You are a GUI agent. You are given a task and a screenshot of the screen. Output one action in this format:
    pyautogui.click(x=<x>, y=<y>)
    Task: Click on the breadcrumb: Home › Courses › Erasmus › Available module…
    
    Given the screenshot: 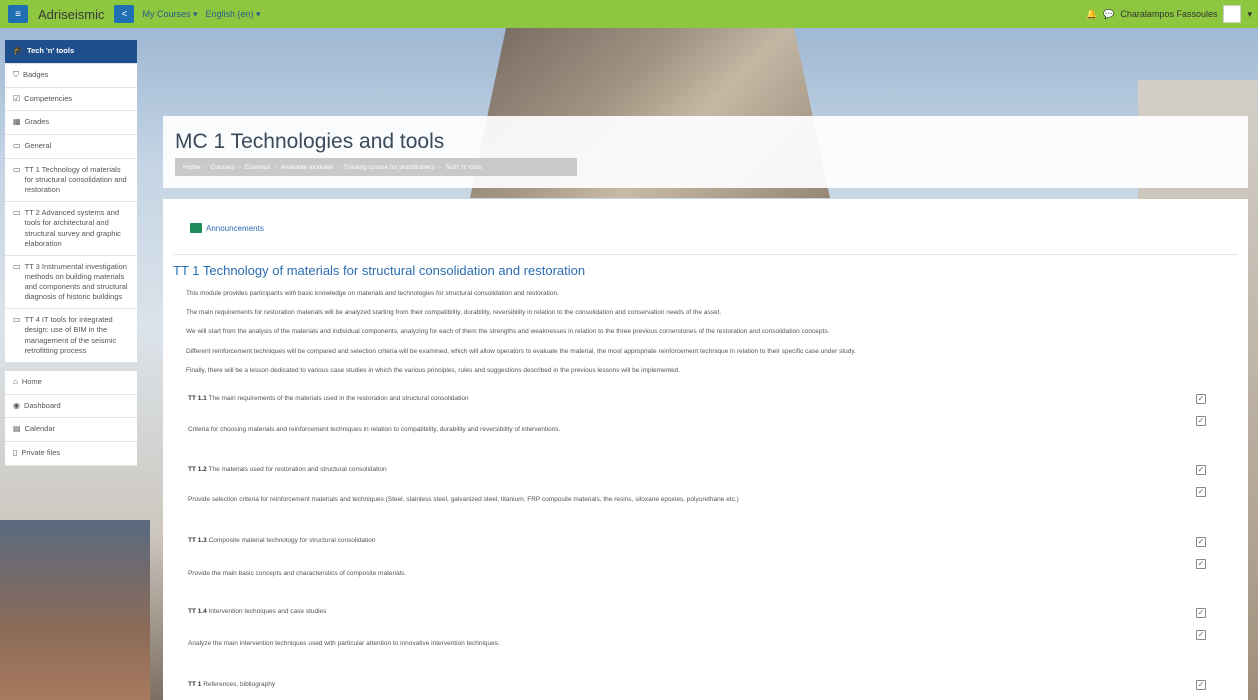 What is the action you would take?
    pyautogui.click(x=376, y=167)
    